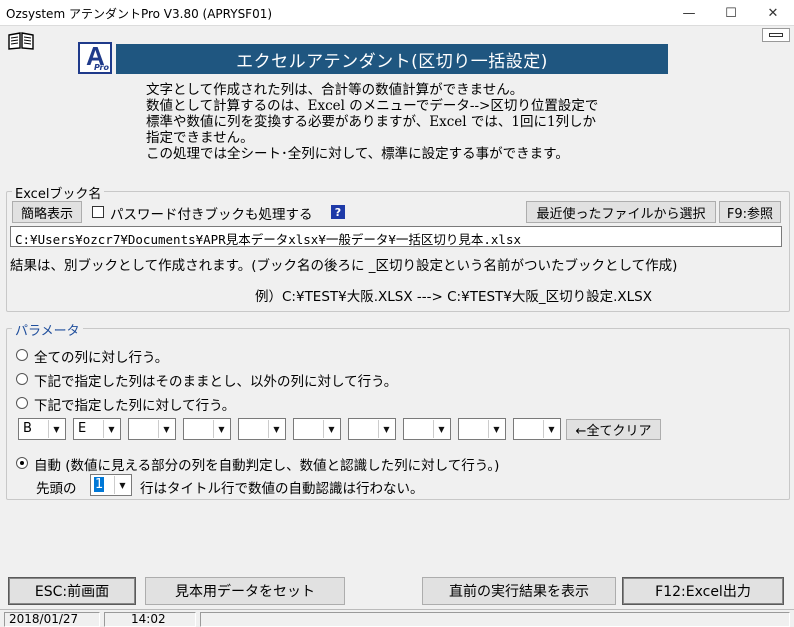 Image resolution: width=794 pixels, height=627 pixels. What do you see at coordinates (22, 403) in the screenshot?
I see `option-include-radio` at bounding box center [22, 403].